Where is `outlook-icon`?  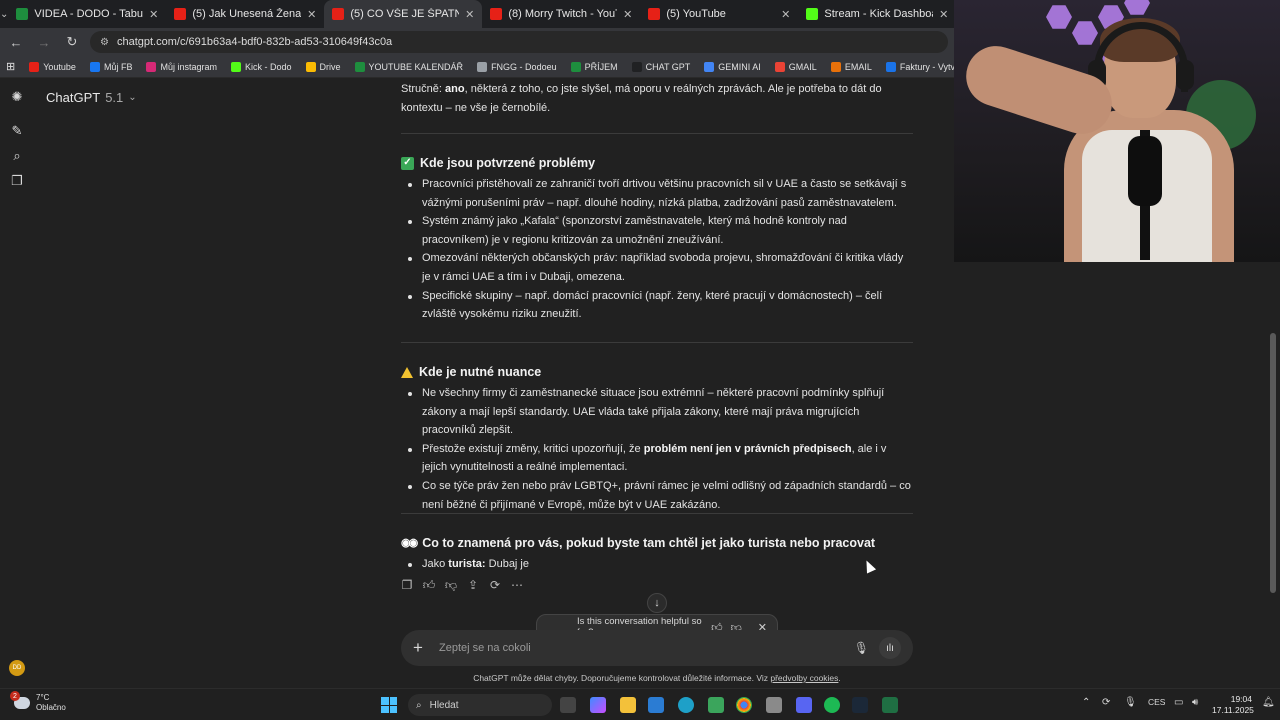
outlook-icon is located at coordinates (656, 705).